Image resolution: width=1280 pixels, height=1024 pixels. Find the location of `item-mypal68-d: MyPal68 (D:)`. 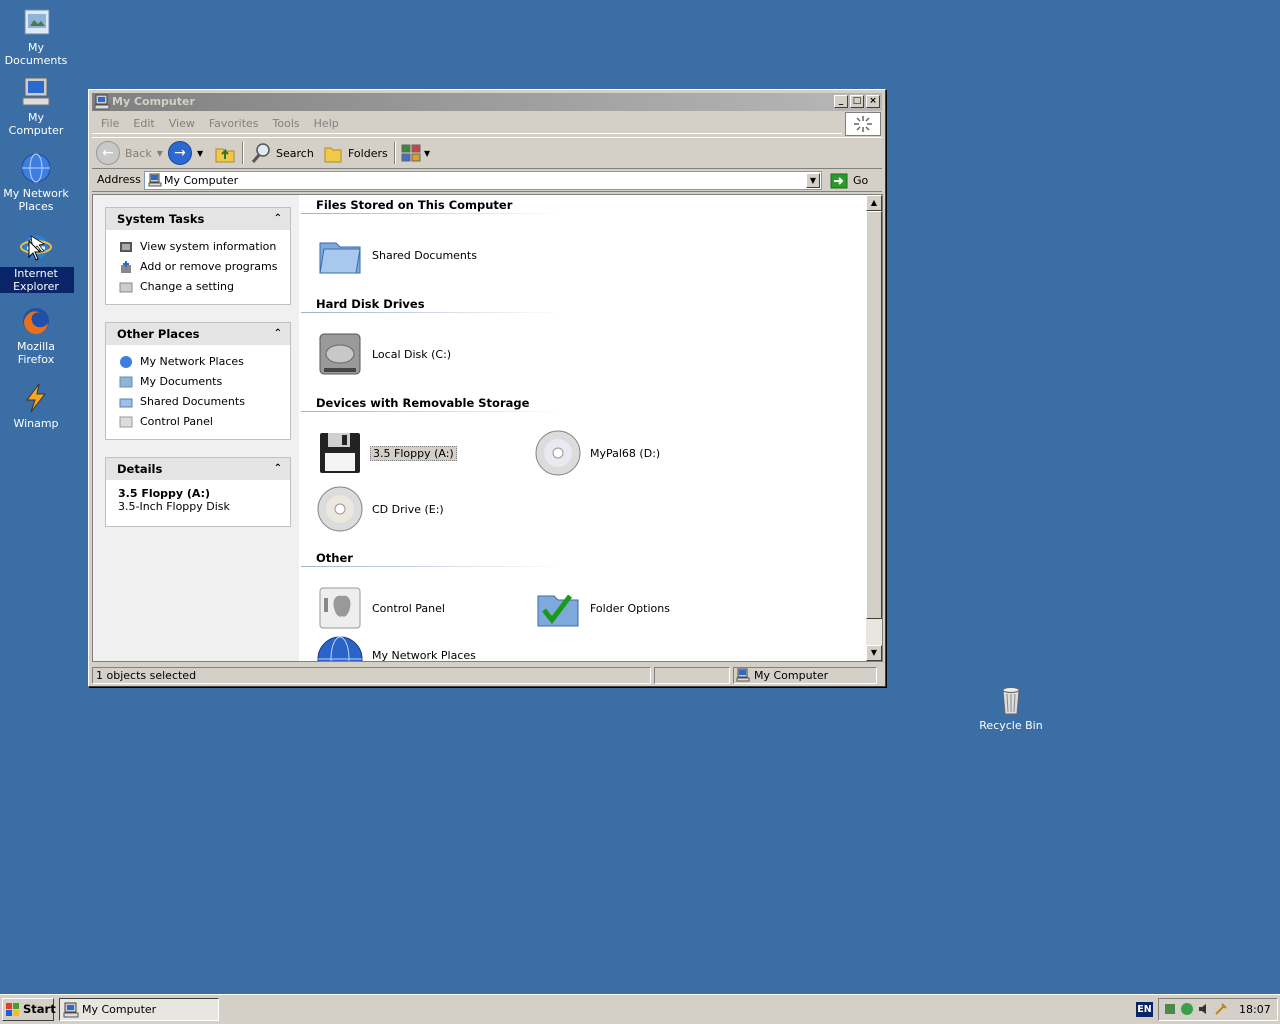

item-mypal68-d: MyPal68 (D:) is located at coordinates (598, 453).